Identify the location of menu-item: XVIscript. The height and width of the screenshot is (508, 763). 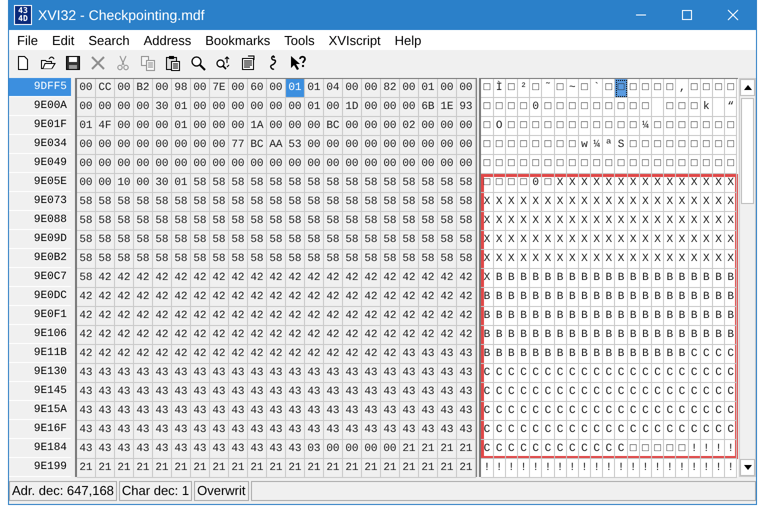
(355, 40).